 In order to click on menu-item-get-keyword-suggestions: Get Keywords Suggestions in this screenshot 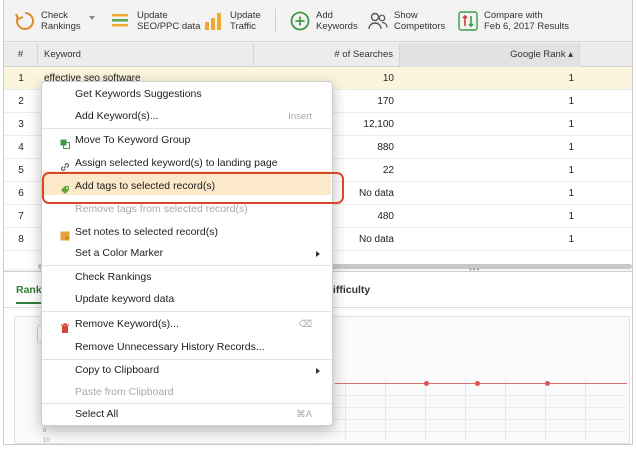, I will do `click(187, 94)`.